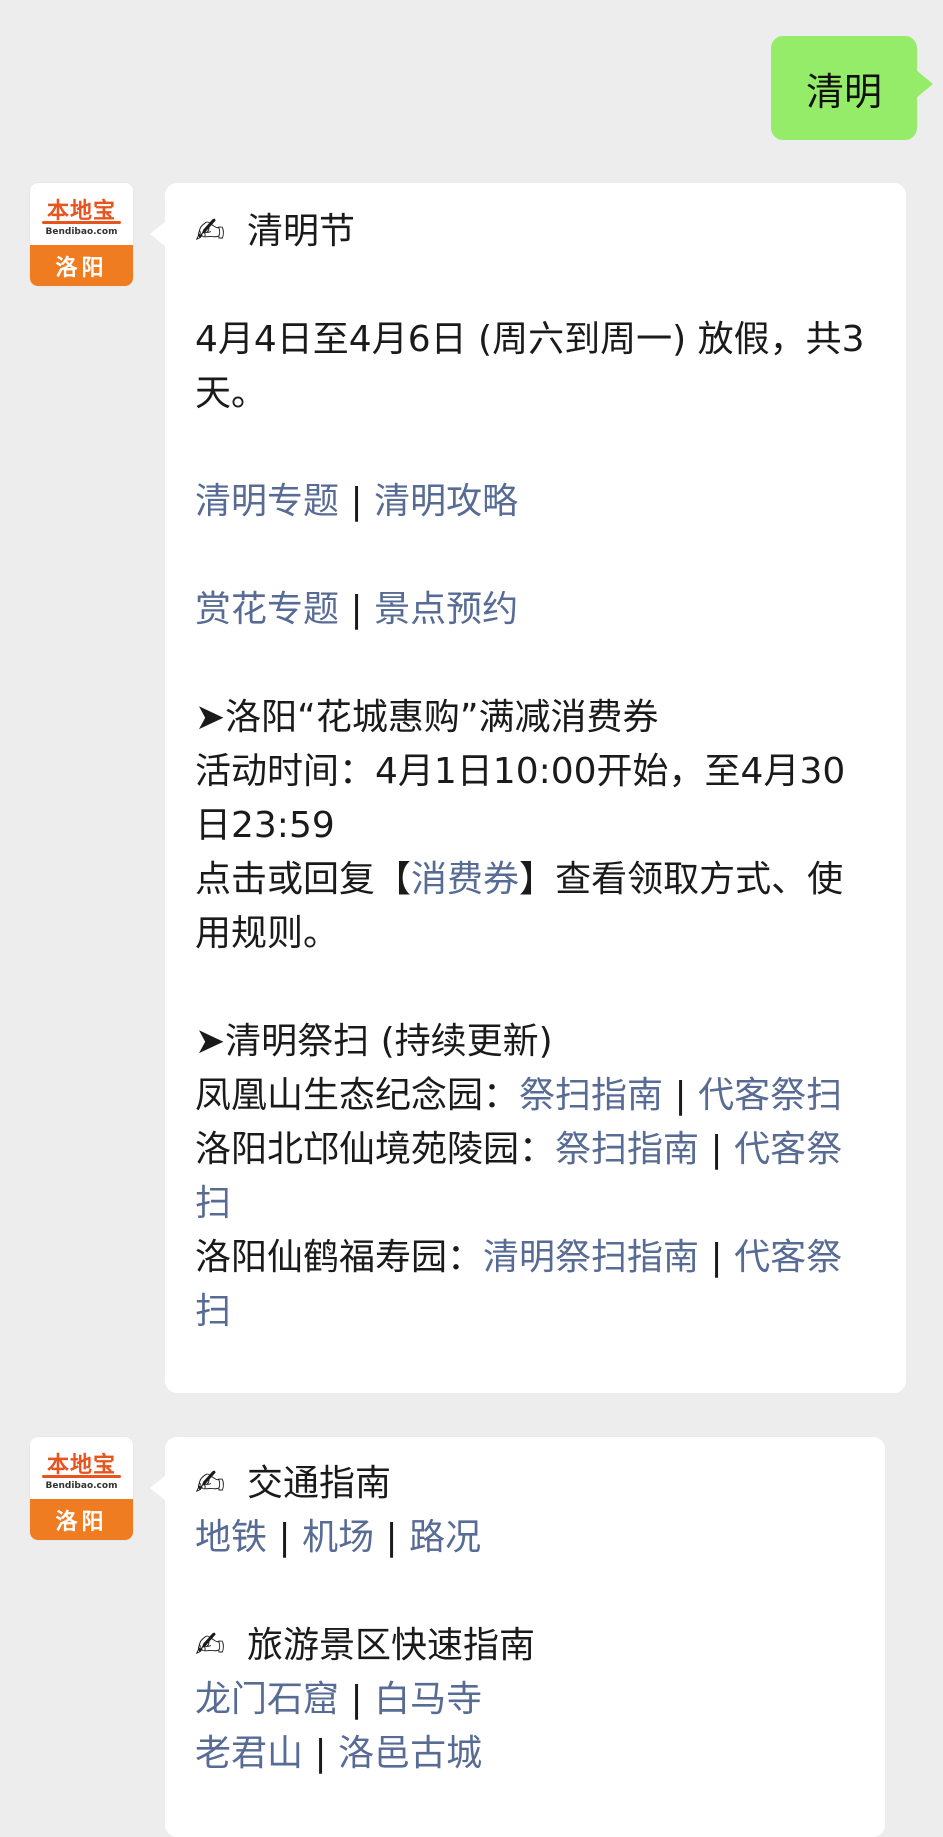  Describe the element at coordinates (537, 879) in the screenshot. I see `bracket-right: 】` at that location.